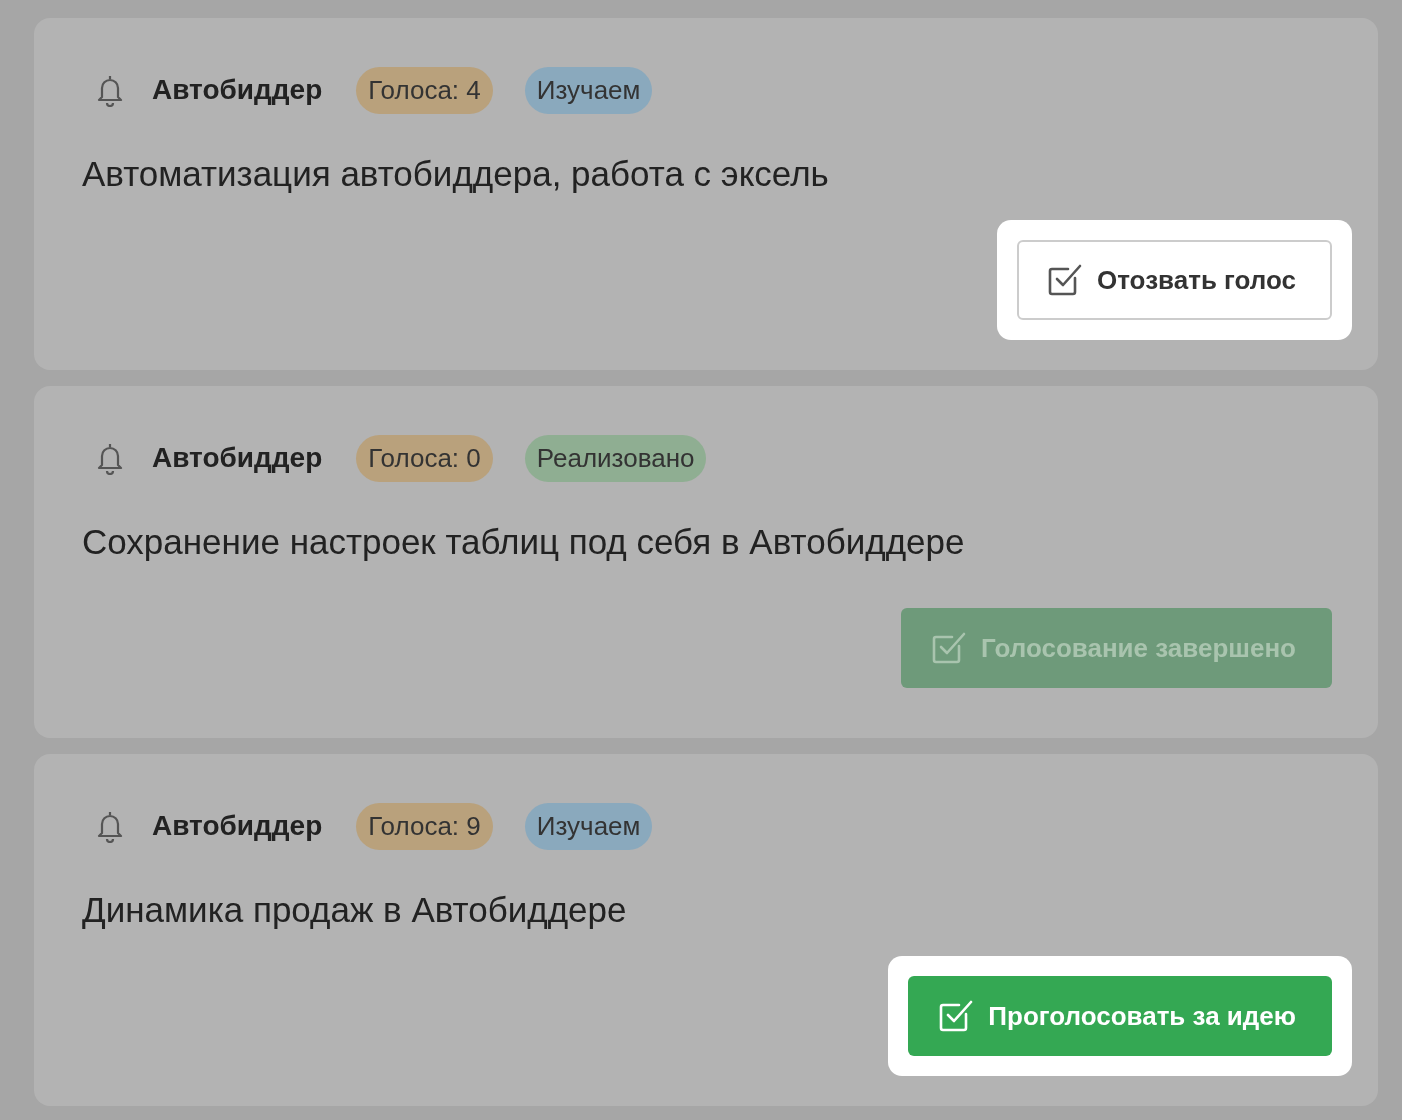  I want to click on revoke-vote-button: Отозвать голос, so click(1174, 280).